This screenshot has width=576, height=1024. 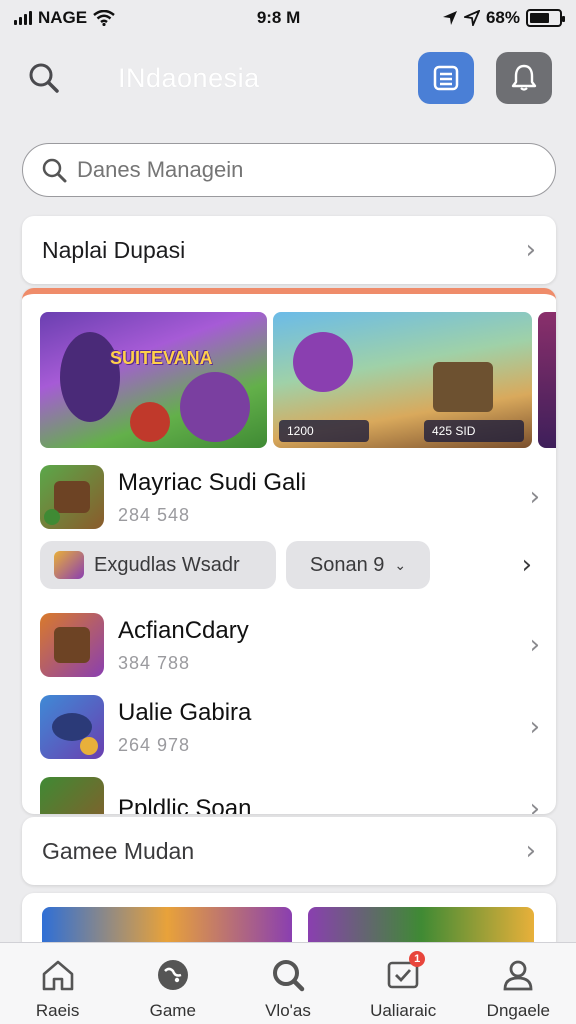 What do you see at coordinates (189, 77) in the screenshot?
I see `page-title: INdaonesia` at bounding box center [189, 77].